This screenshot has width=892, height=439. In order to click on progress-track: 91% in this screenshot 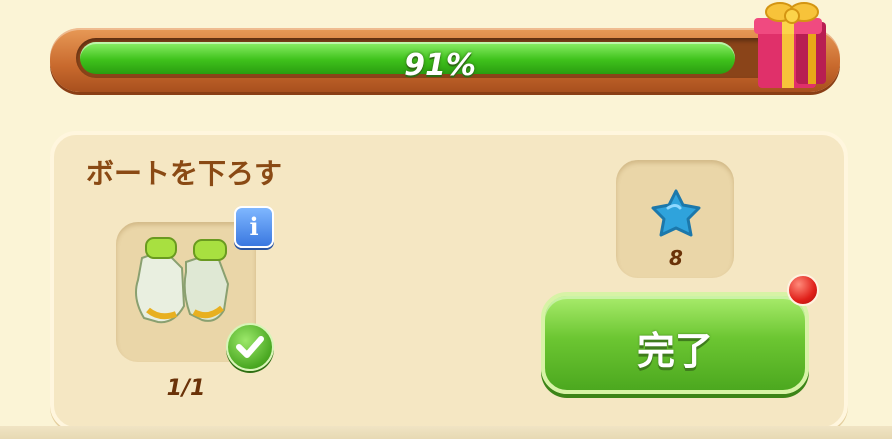, I will do `click(440, 60)`.